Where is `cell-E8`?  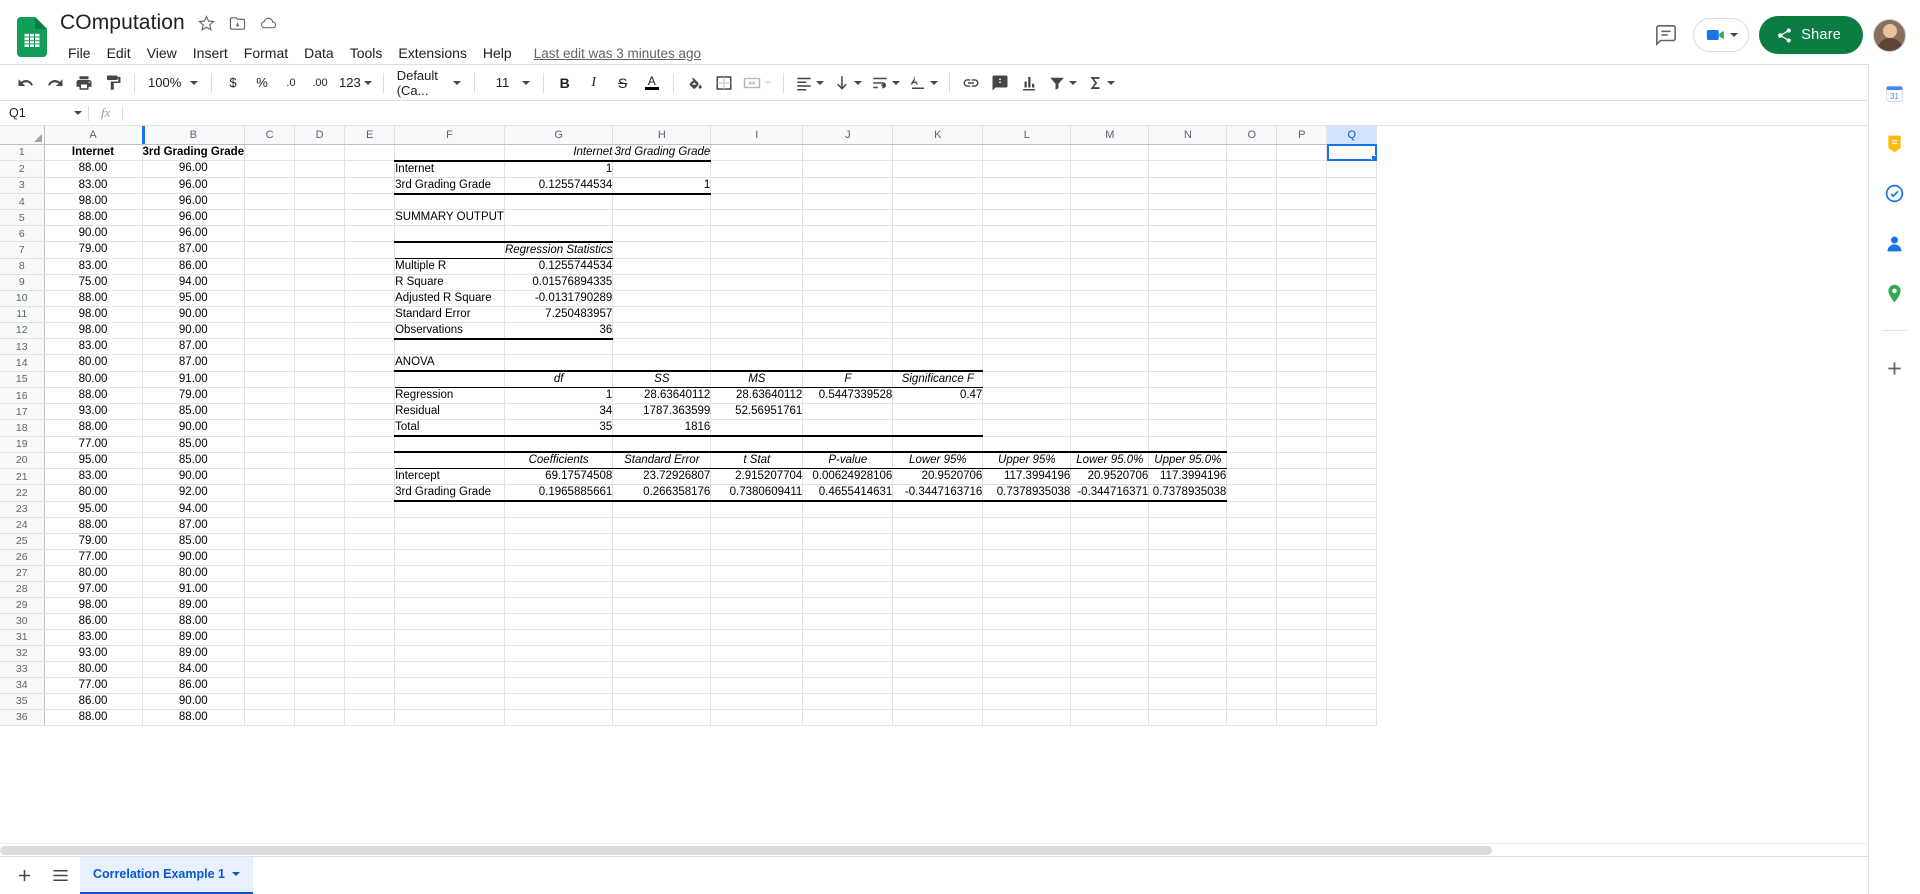
cell-E8 is located at coordinates (370, 266).